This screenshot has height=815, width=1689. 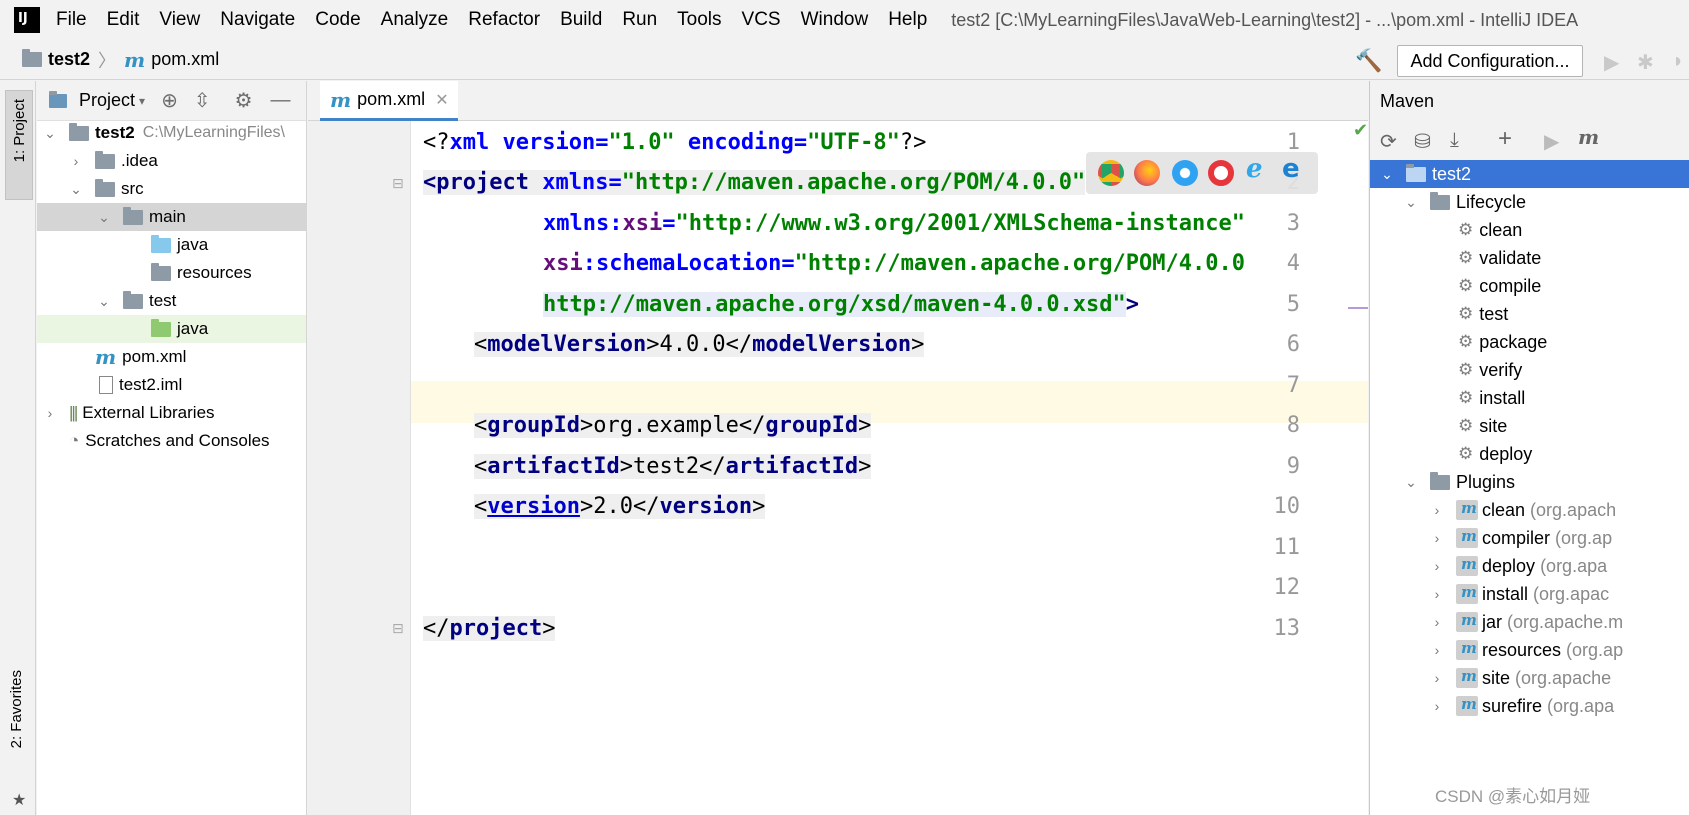 What do you see at coordinates (1111, 173) in the screenshot?
I see `chrome-icon` at bounding box center [1111, 173].